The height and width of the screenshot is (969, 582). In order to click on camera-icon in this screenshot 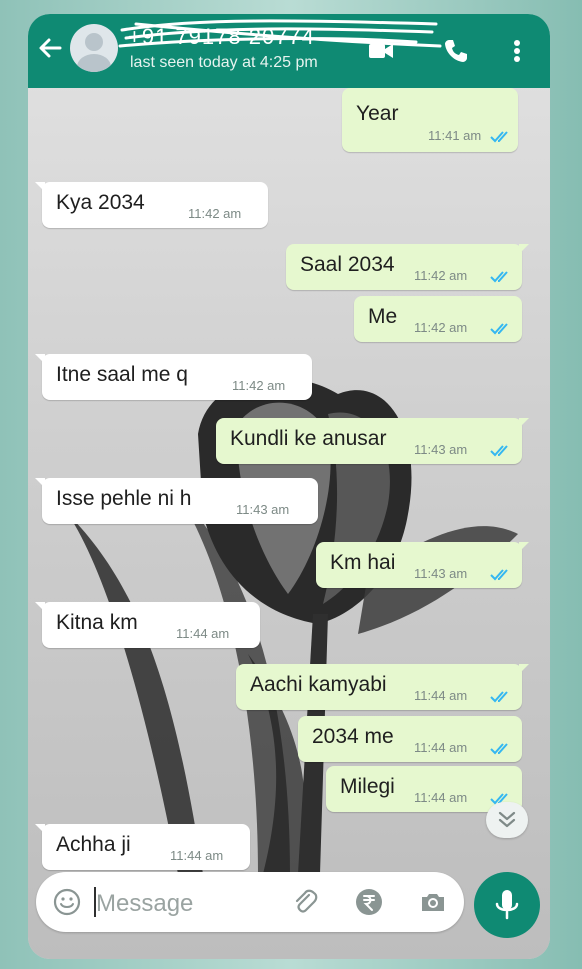, I will do `click(433, 902)`.